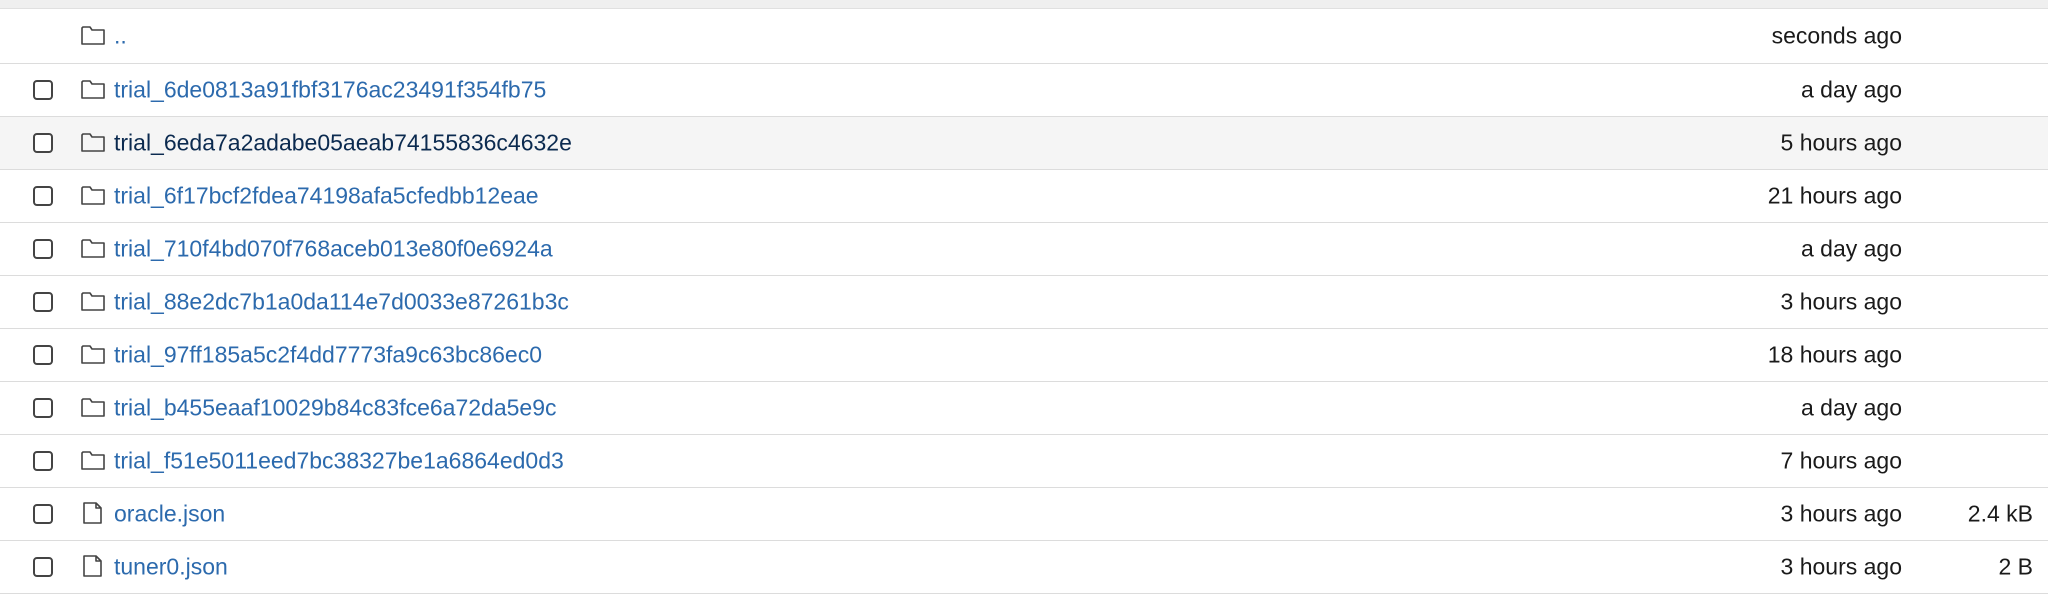 The image size is (2048, 608). I want to click on file-modified: 5 hours ago, so click(1841, 142).